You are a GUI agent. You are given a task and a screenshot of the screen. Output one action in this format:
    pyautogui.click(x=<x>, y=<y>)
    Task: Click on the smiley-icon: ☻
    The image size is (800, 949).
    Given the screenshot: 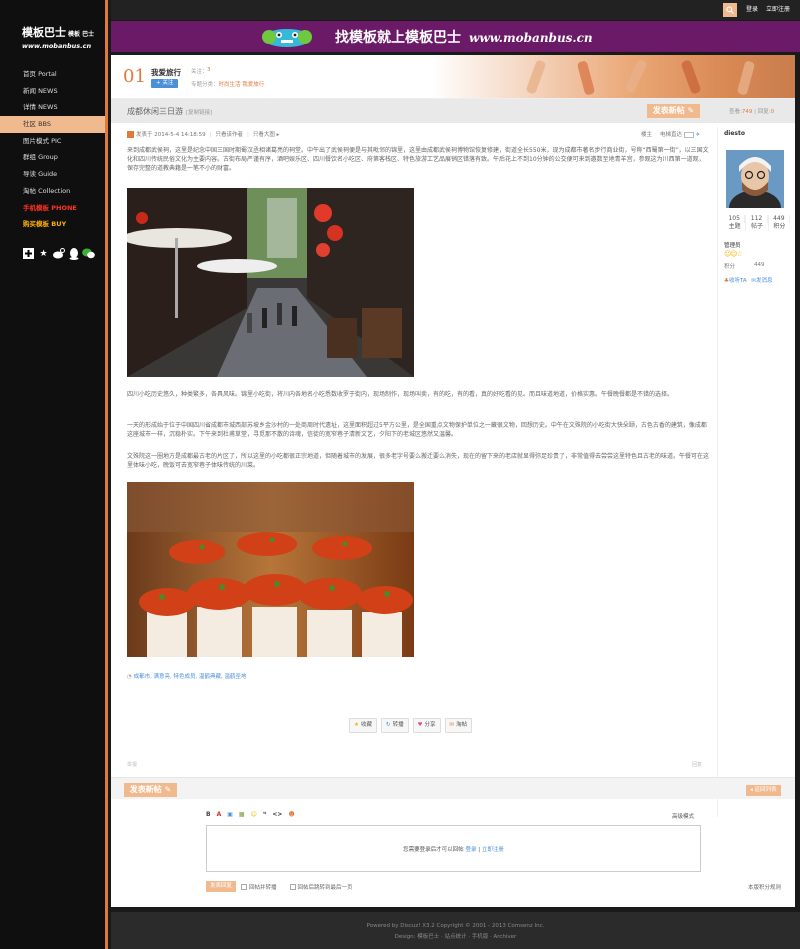 What is the action you would take?
    pyautogui.click(x=291, y=814)
    